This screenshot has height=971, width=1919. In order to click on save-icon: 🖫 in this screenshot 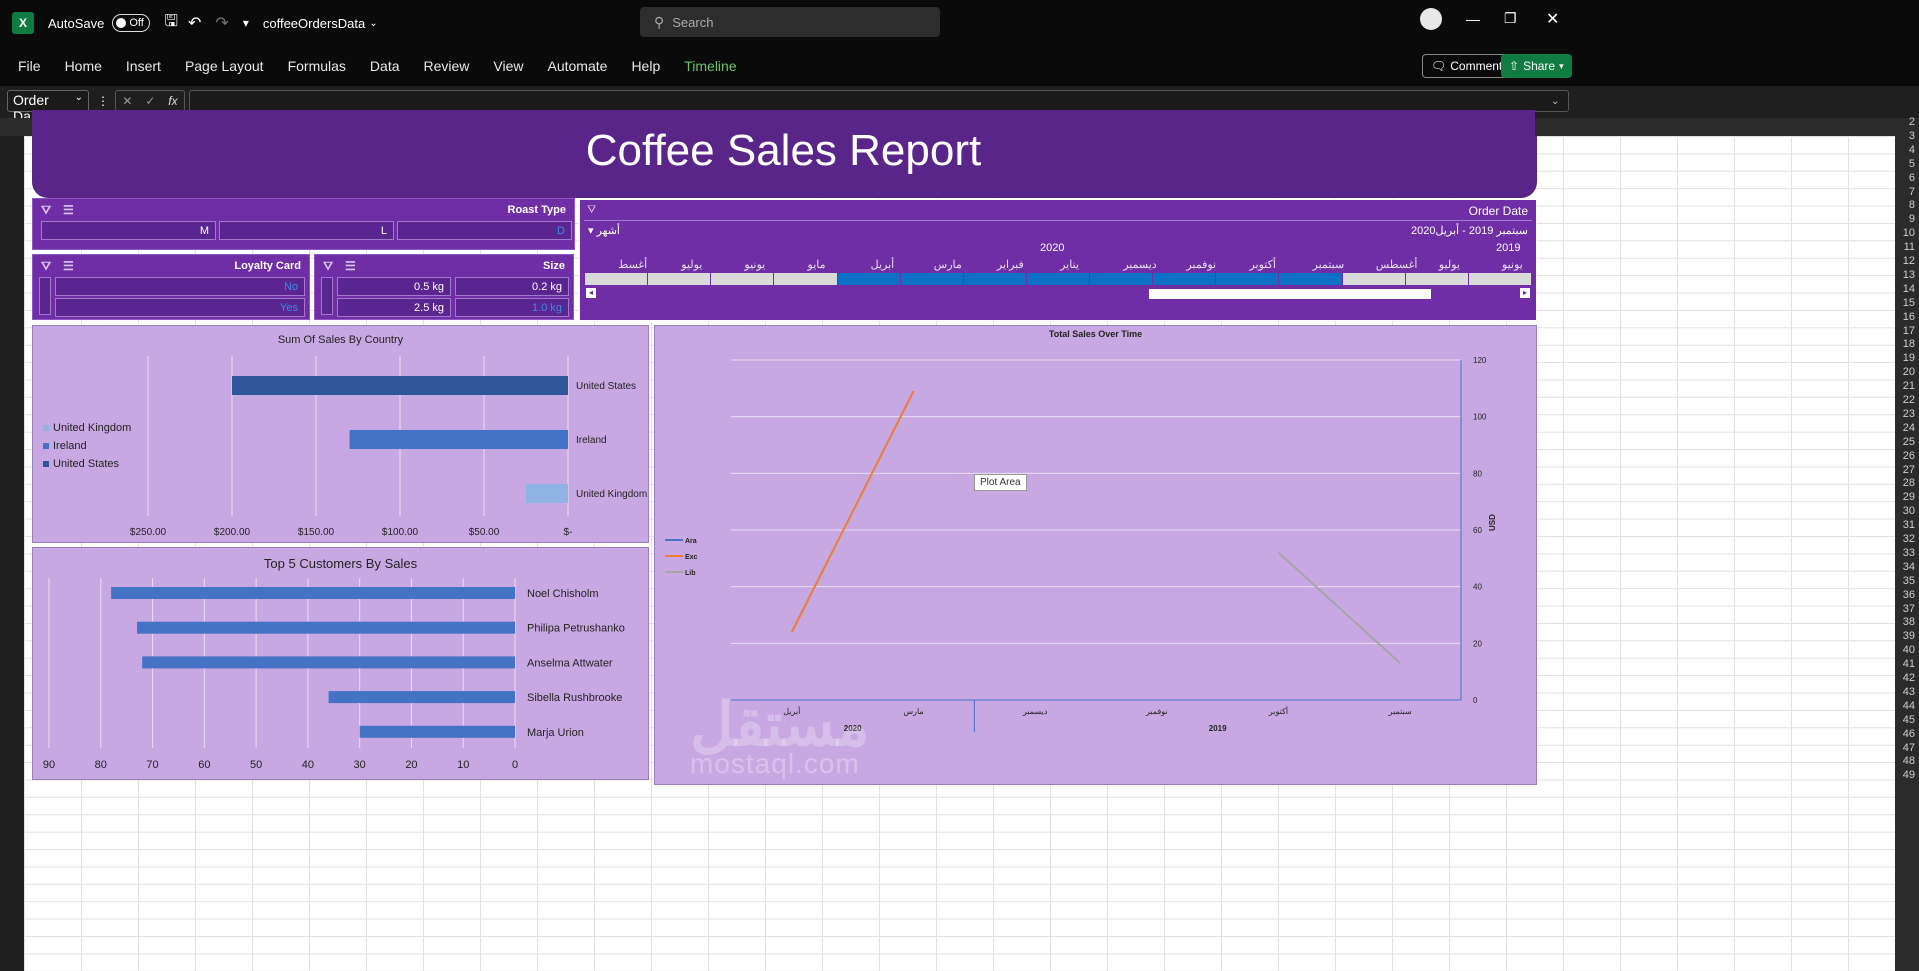, I will do `click(171, 23)`.